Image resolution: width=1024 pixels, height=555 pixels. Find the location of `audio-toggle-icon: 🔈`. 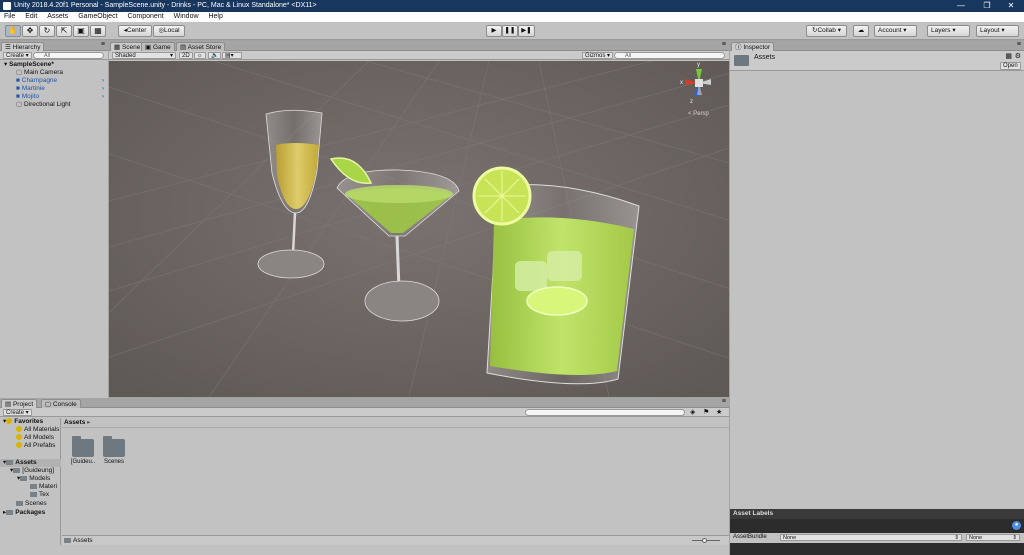

audio-toggle-icon: 🔈 is located at coordinates (215, 55).